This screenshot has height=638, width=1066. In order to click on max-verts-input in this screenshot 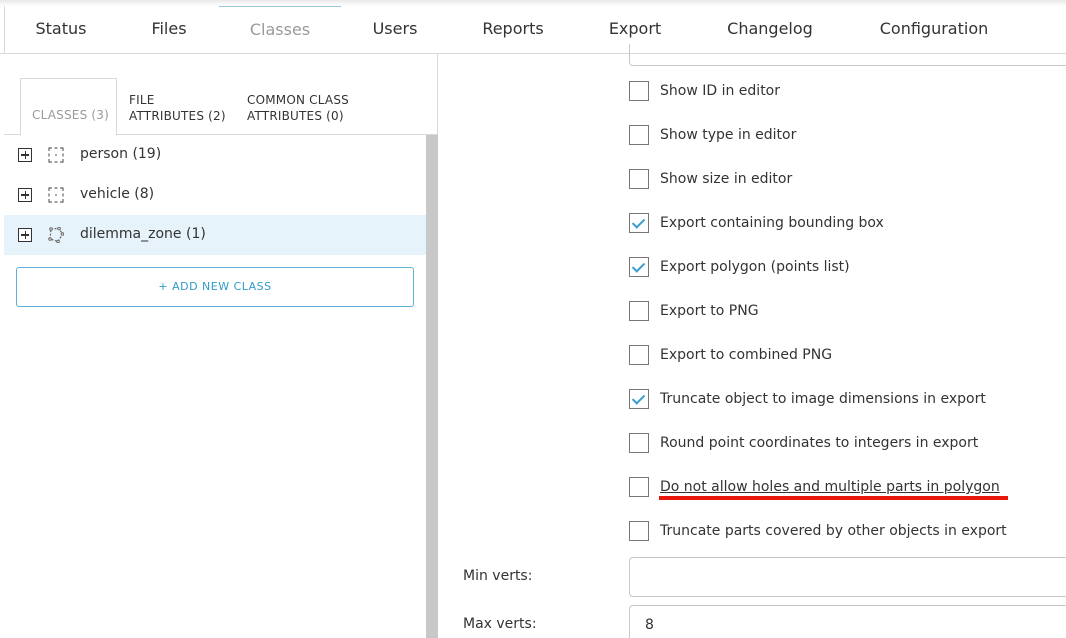, I will do `click(847, 621)`.